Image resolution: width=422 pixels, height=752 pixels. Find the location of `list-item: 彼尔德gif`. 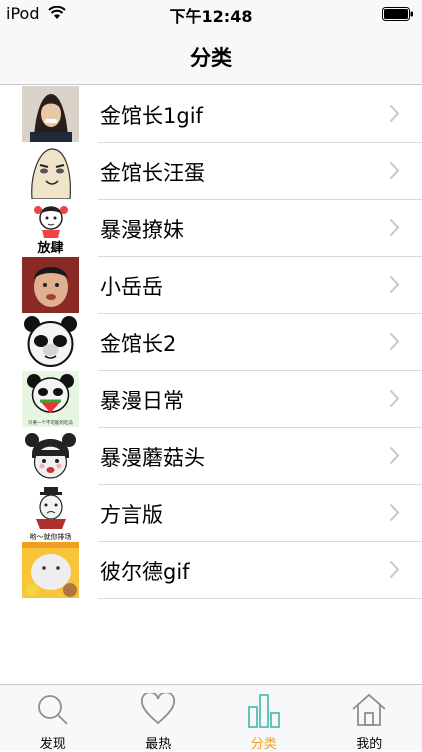

list-item: 彼尔德gif is located at coordinates (211, 569).